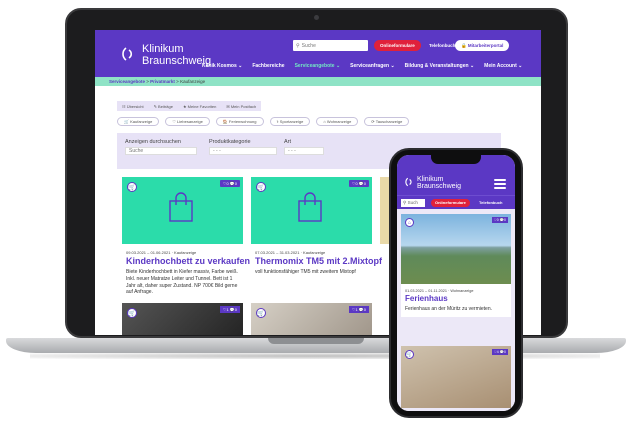  Describe the element at coordinates (372, 66) in the screenshot. I see `nav-item-serviceanfragen: Serviceanfragen ⌄` at that location.